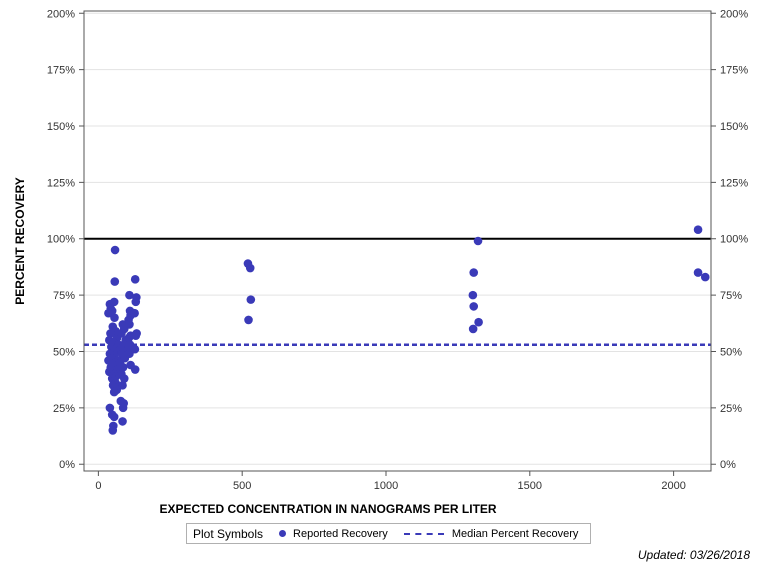 The height and width of the screenshot is (576, 768). I want to click on x-tick-label: 2000, so click(673, 486).